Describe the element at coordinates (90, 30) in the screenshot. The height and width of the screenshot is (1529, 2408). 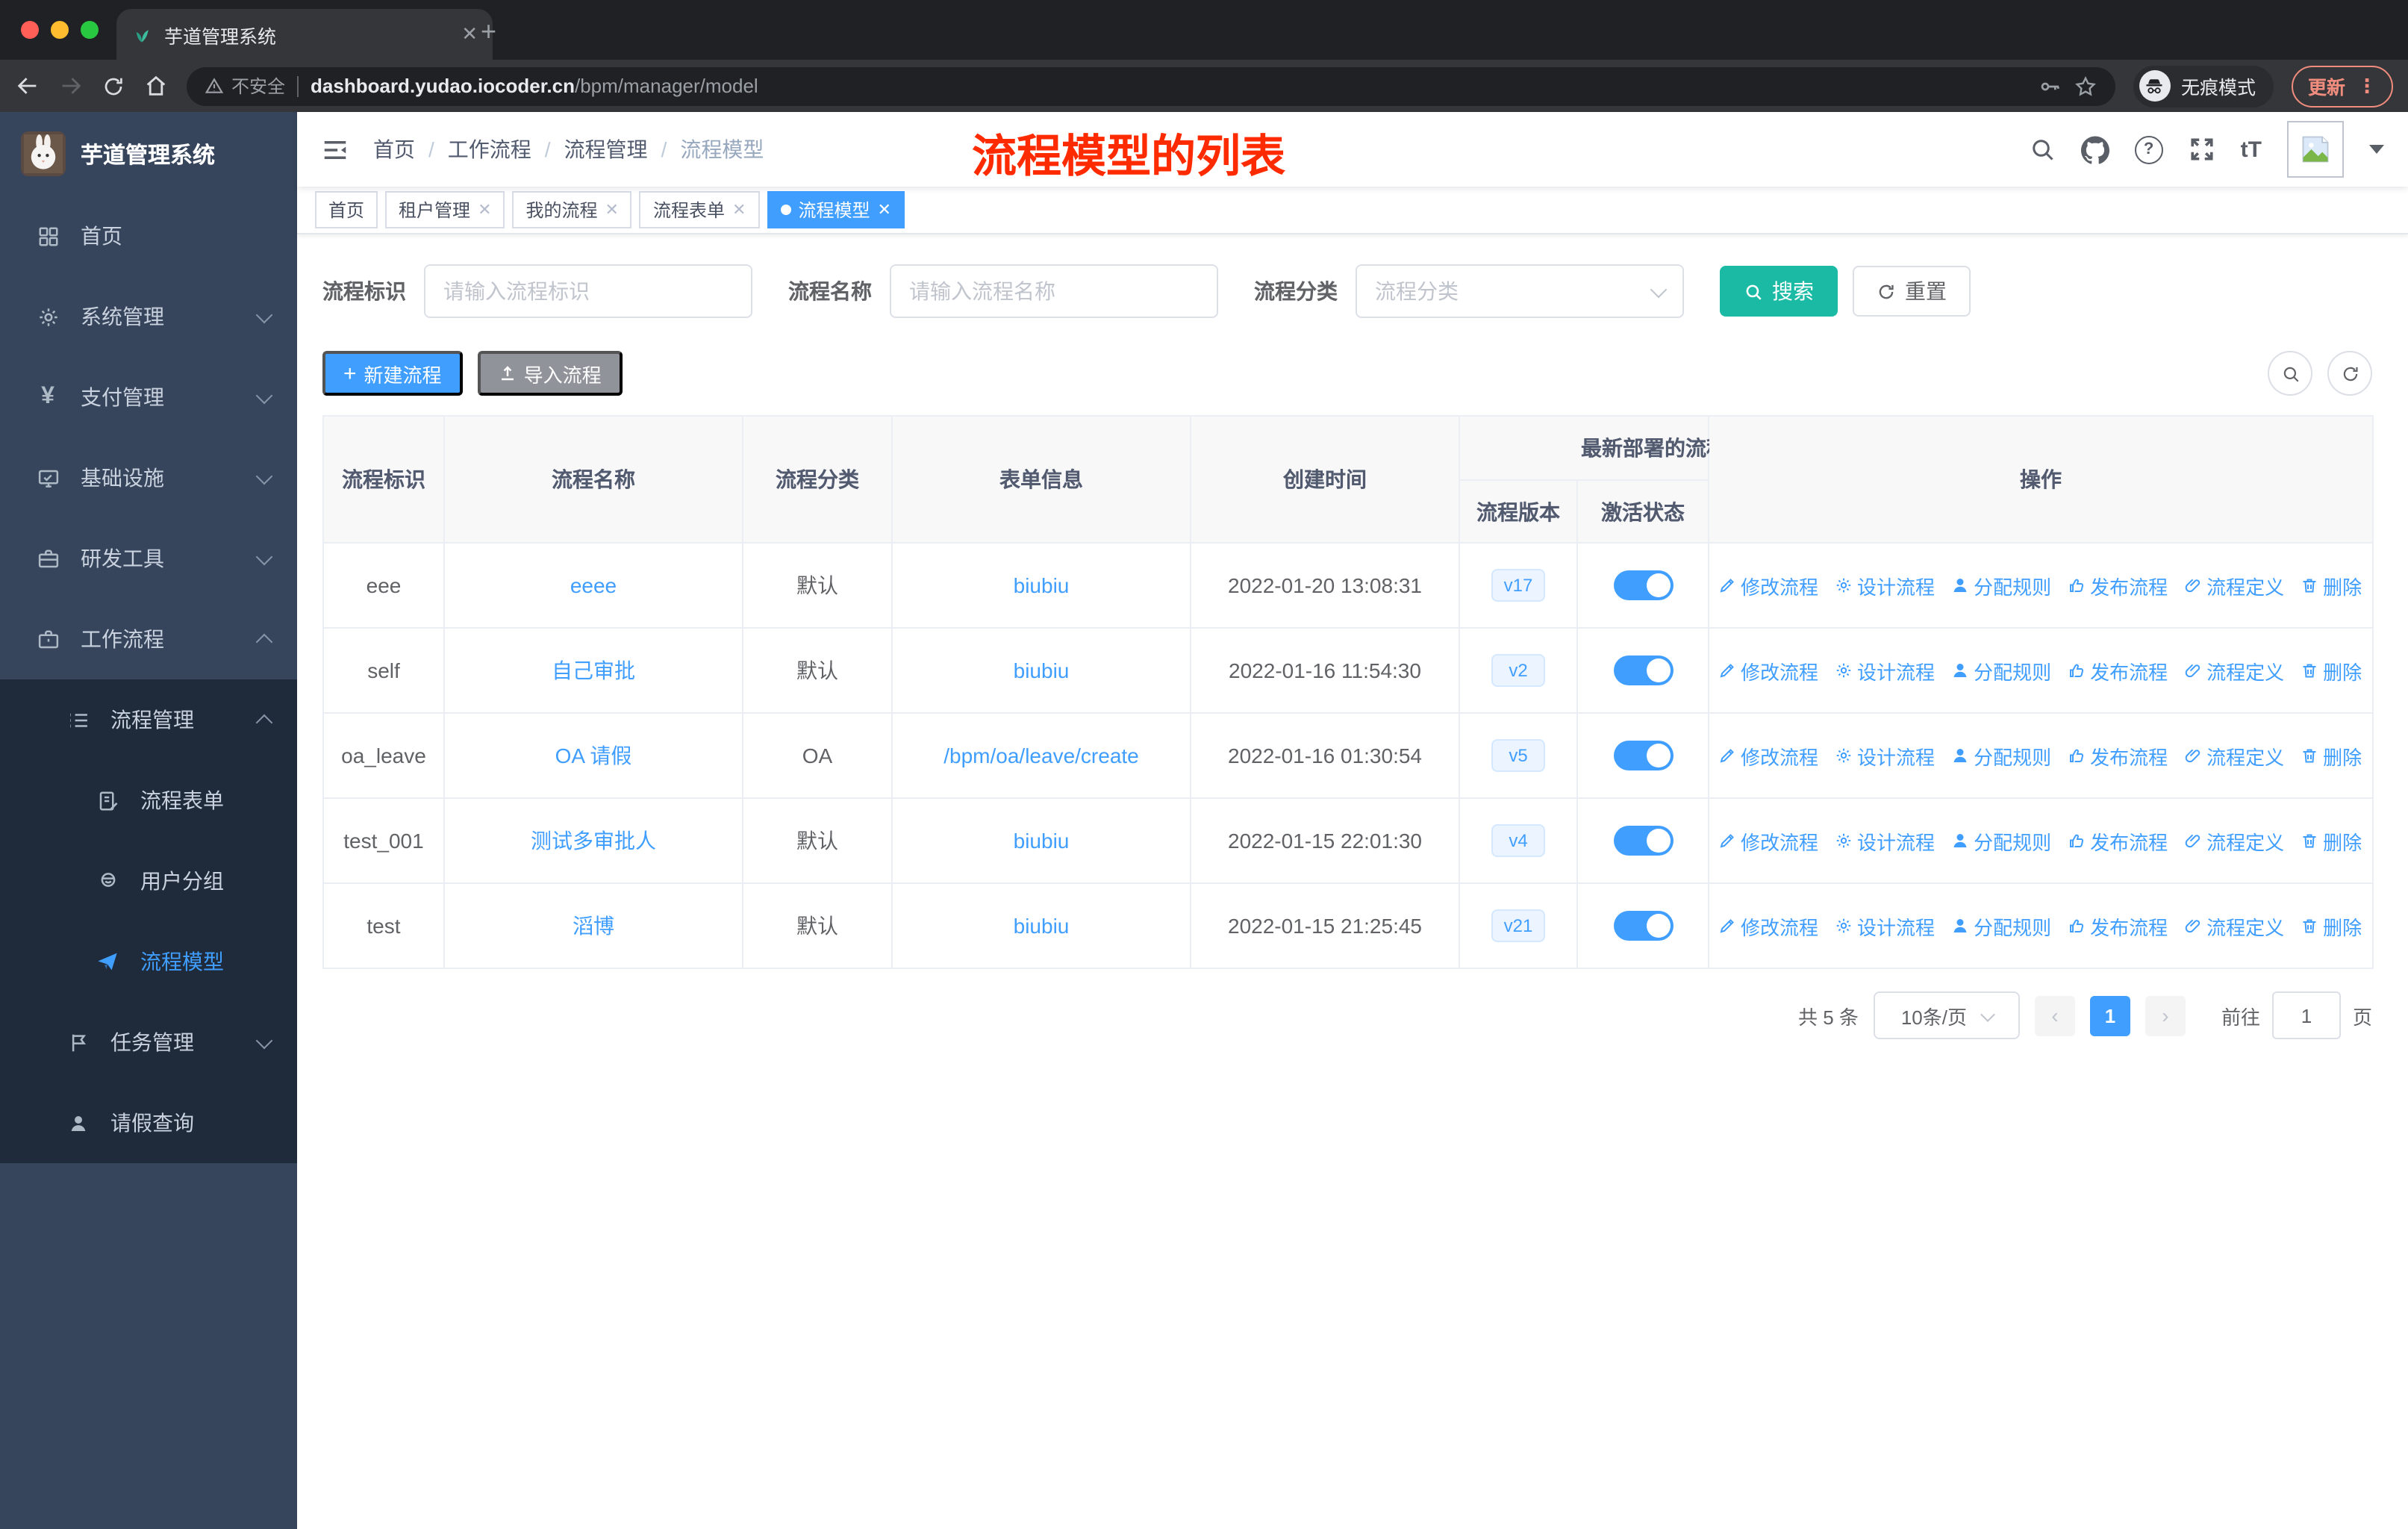
I see `window-zoom-button` at that location.